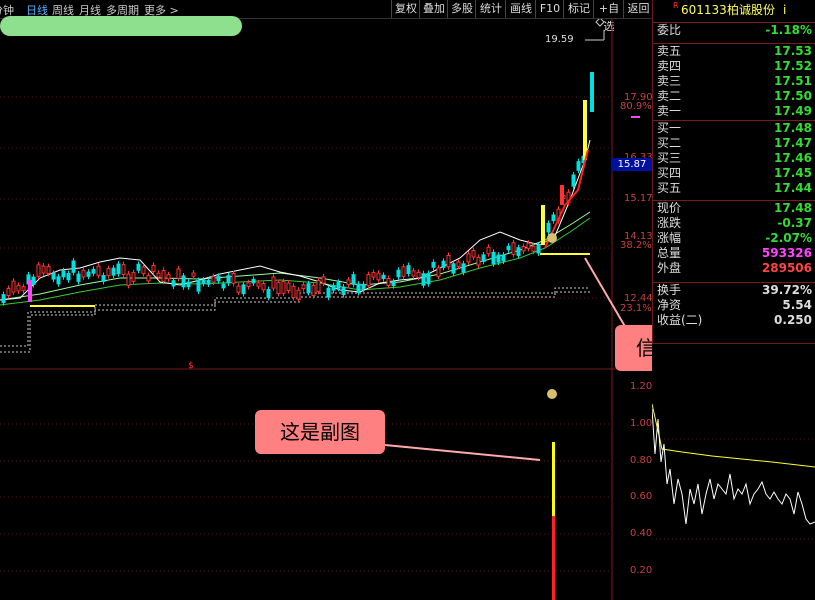  I want to click on pct-label-3: 23.1%, so click(636, 308).